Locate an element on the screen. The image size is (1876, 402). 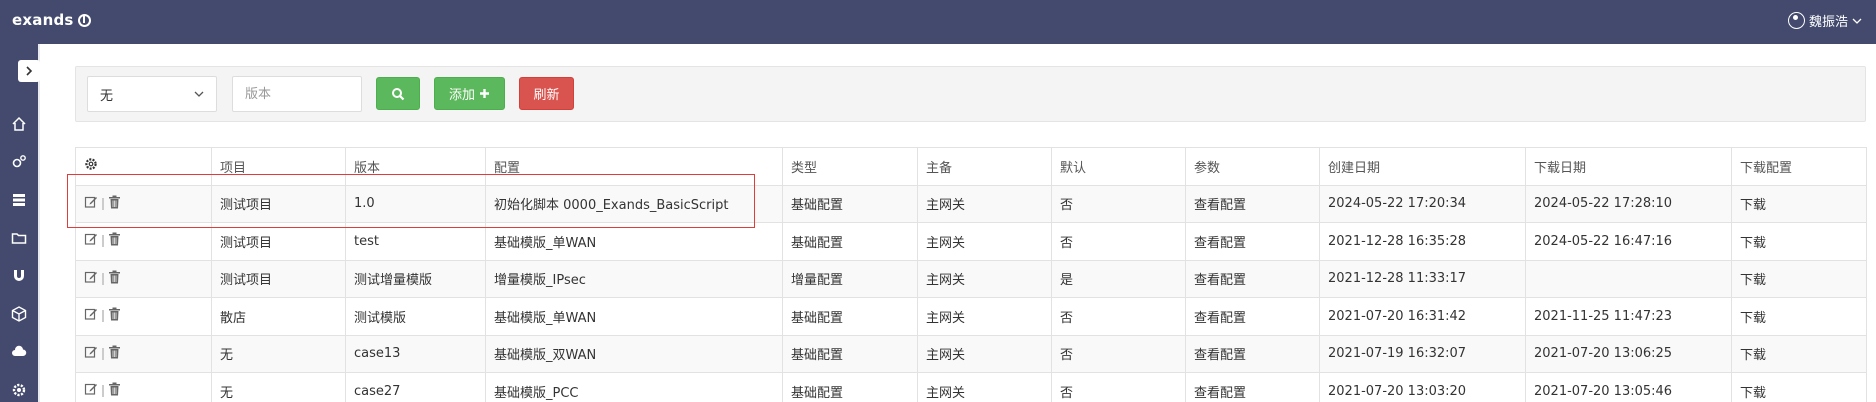
magnet-icon is located at coordinates (19, 276).